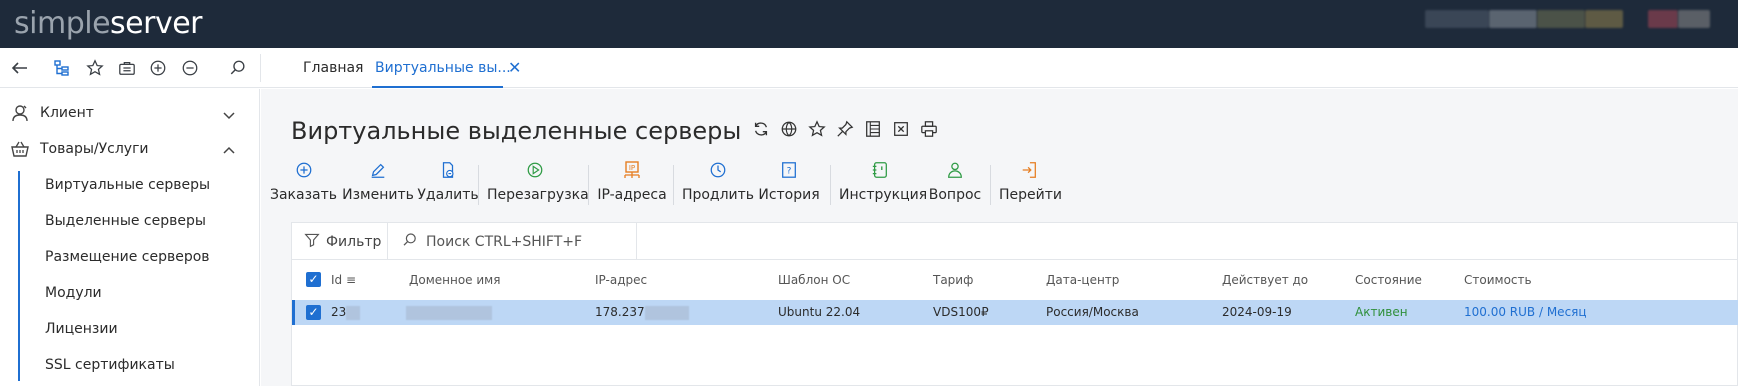 This screenshot has width=1738, height=386. What do you see at coordinates (312, 242) in the screenshot?
I see `filter-icon` at bounding box center [312, 242].